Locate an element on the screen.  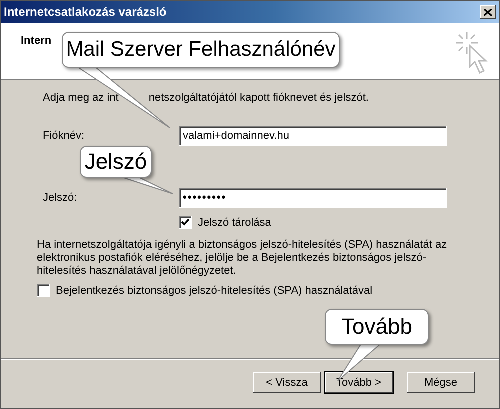
field-label: Jelszó: is located at coordinates (60, 198).